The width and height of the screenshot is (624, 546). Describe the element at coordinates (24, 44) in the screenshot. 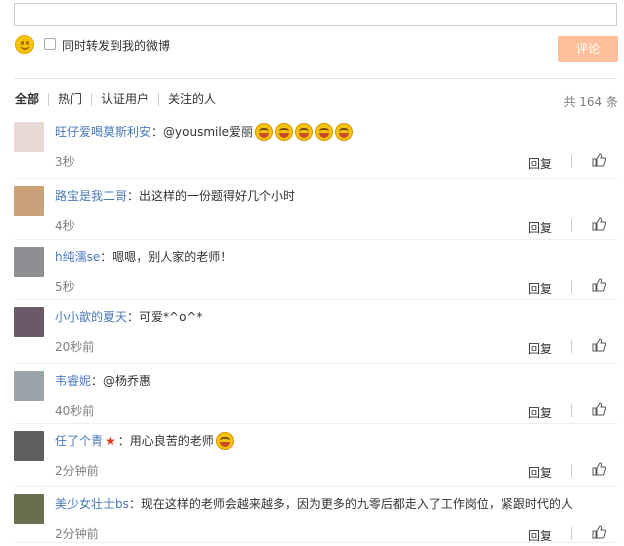

I see `emoji-icon` at that location.